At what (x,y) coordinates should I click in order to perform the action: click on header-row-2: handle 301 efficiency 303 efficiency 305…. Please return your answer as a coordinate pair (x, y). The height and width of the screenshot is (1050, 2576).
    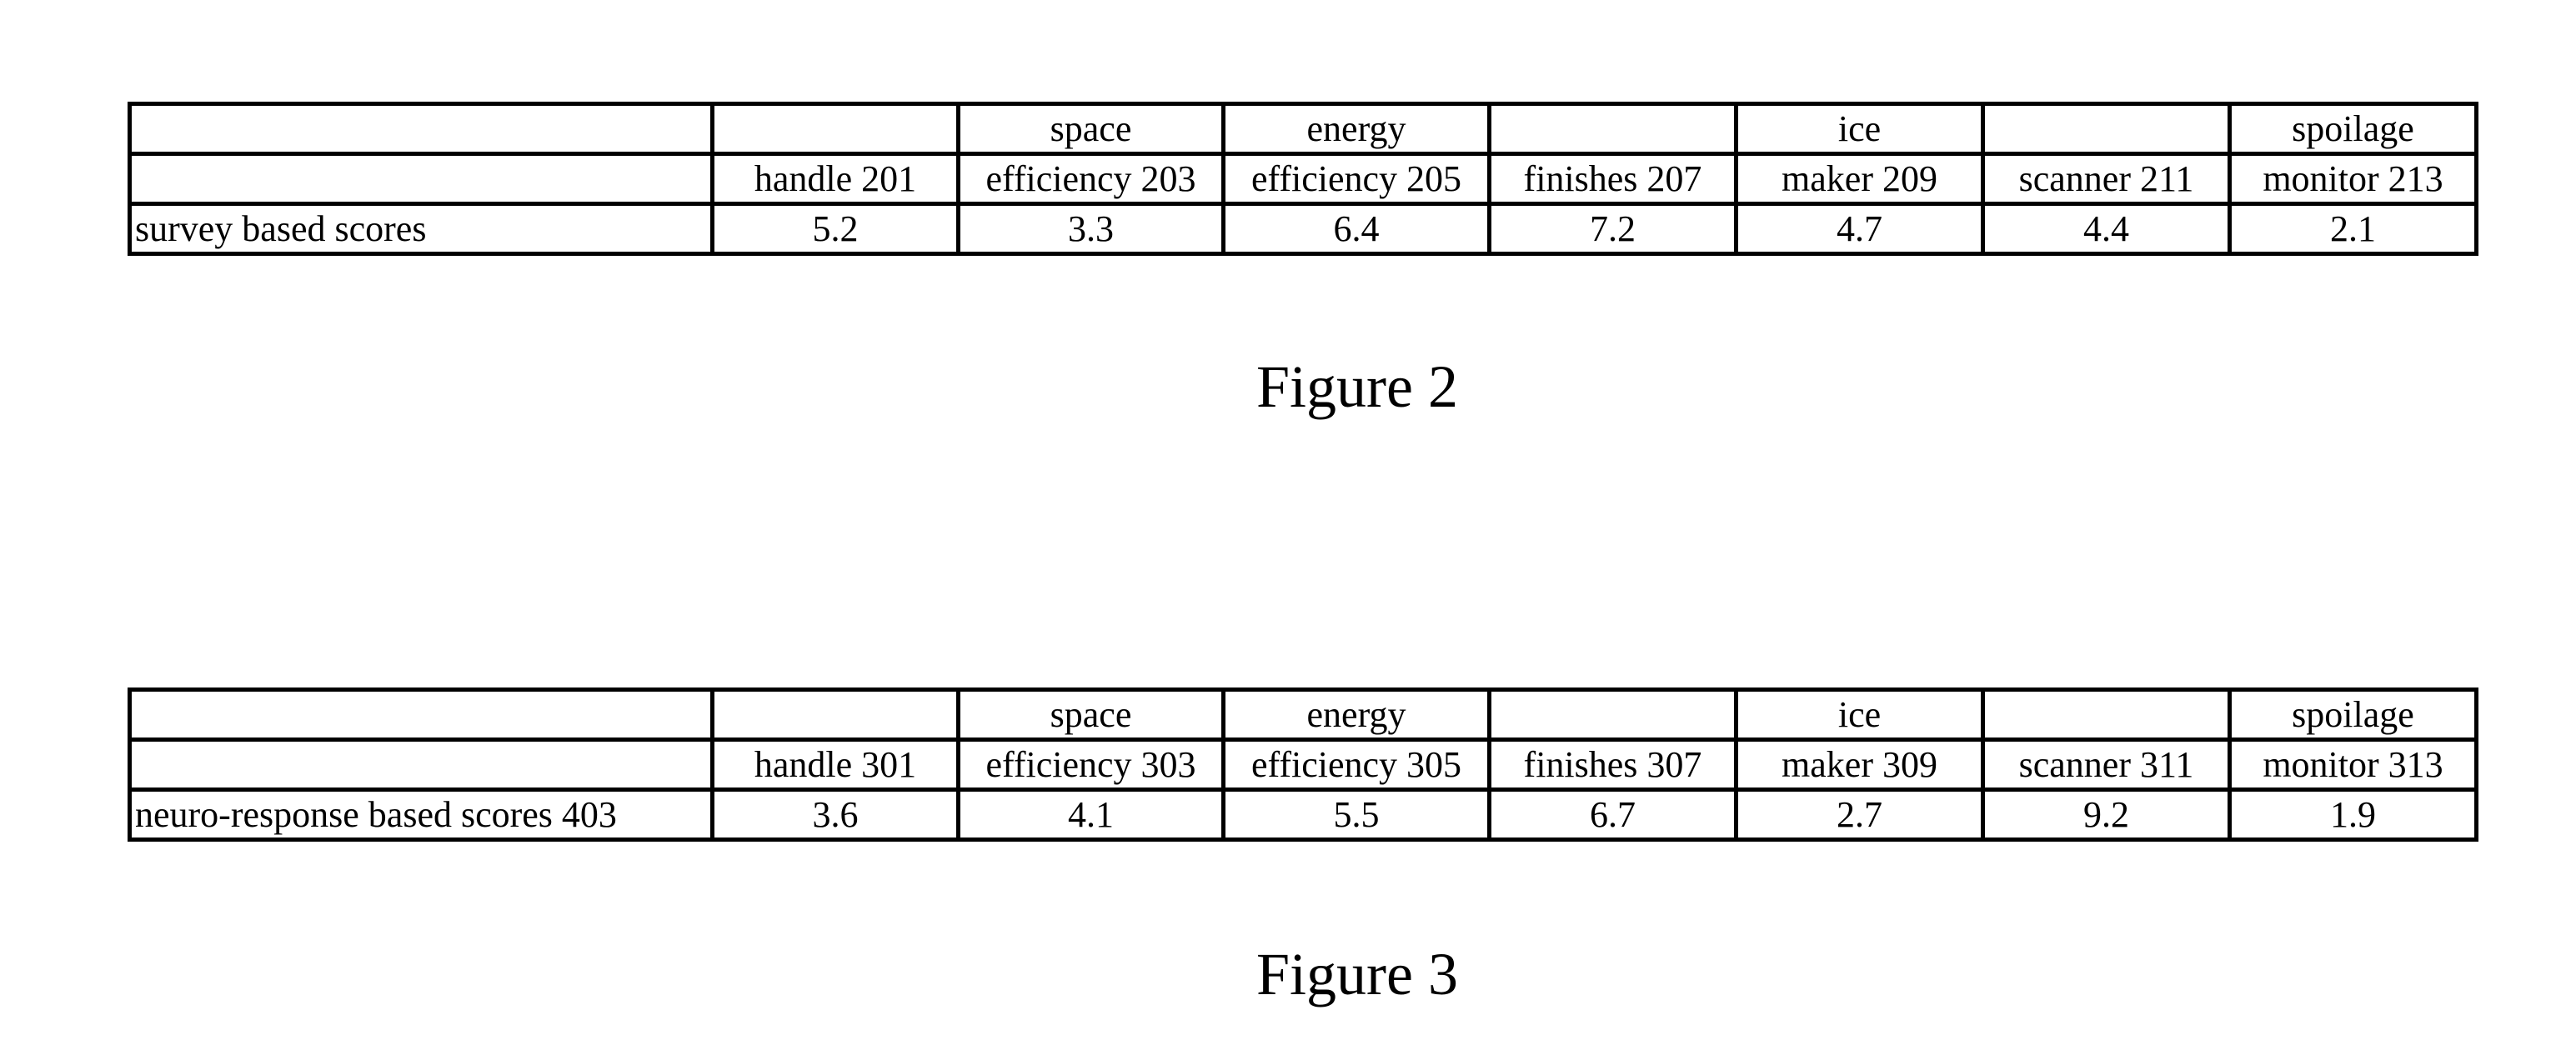
    Looking at the image, I should click on (1303, 765).